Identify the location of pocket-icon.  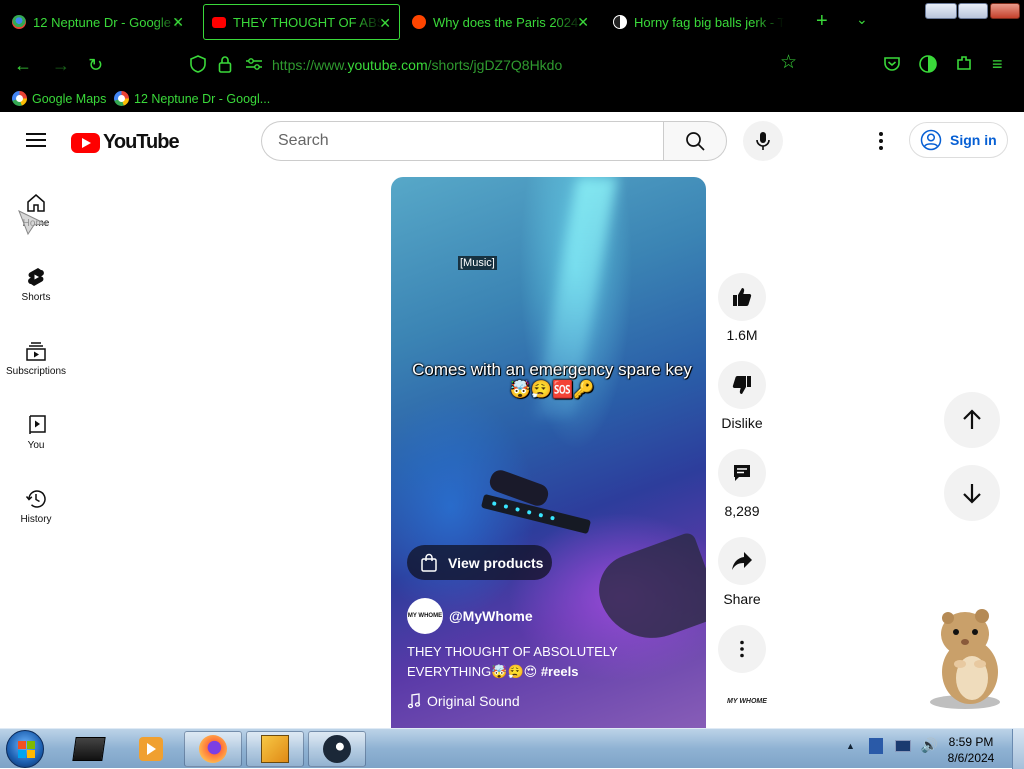
(892, 64).